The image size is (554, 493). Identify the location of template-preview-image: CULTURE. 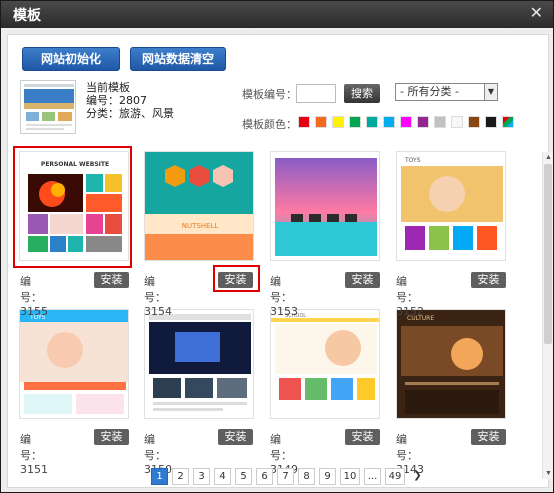
(451, 364).